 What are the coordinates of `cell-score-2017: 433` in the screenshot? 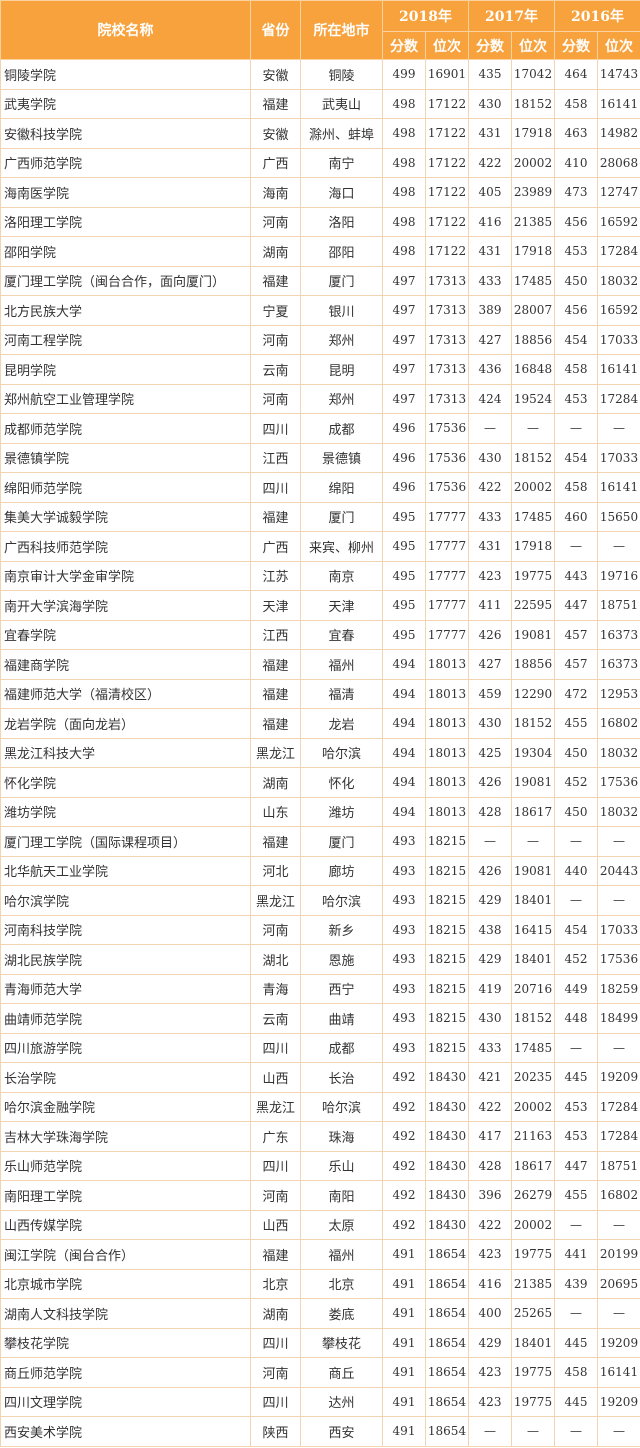 It's located at (490, 280).